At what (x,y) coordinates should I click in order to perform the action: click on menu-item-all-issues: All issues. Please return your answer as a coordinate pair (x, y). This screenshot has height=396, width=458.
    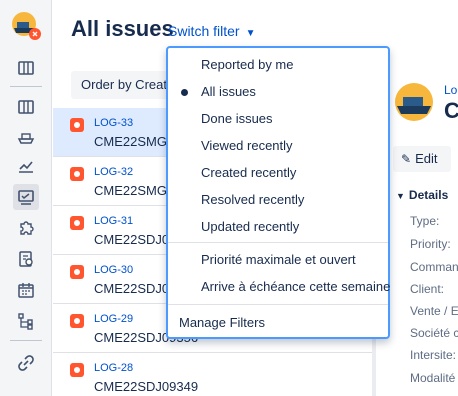
    Looking at the image, I should click on (278, 92).